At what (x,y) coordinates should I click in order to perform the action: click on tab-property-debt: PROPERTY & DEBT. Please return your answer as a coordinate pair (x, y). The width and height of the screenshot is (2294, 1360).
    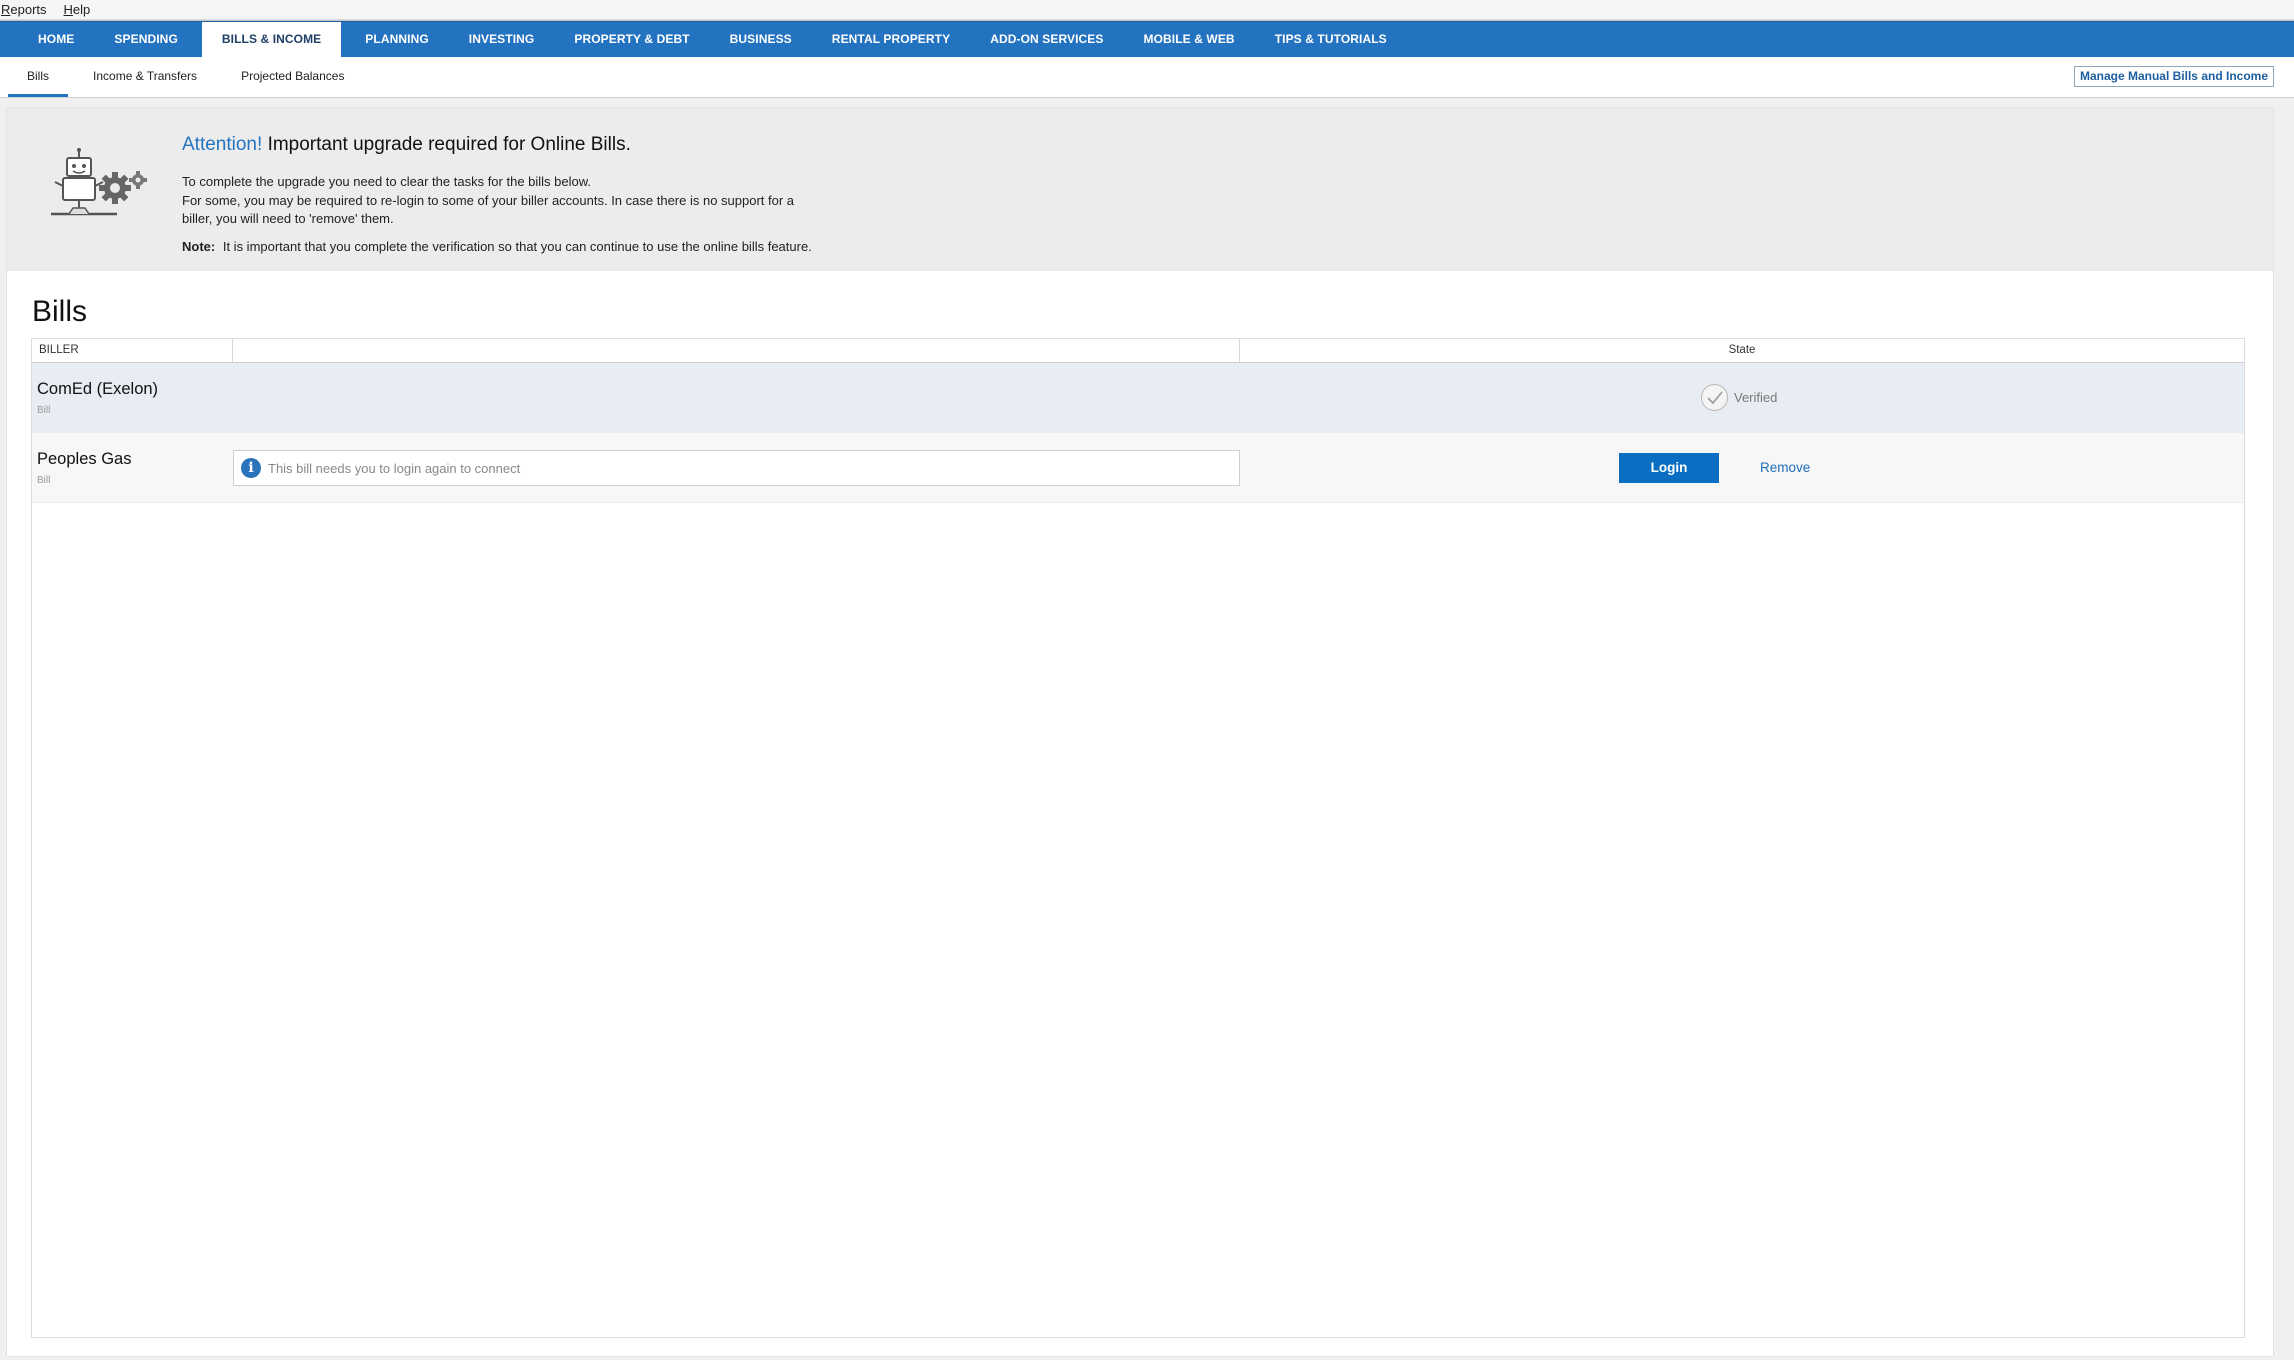
    Looking at the image, I should click on (631, 39).